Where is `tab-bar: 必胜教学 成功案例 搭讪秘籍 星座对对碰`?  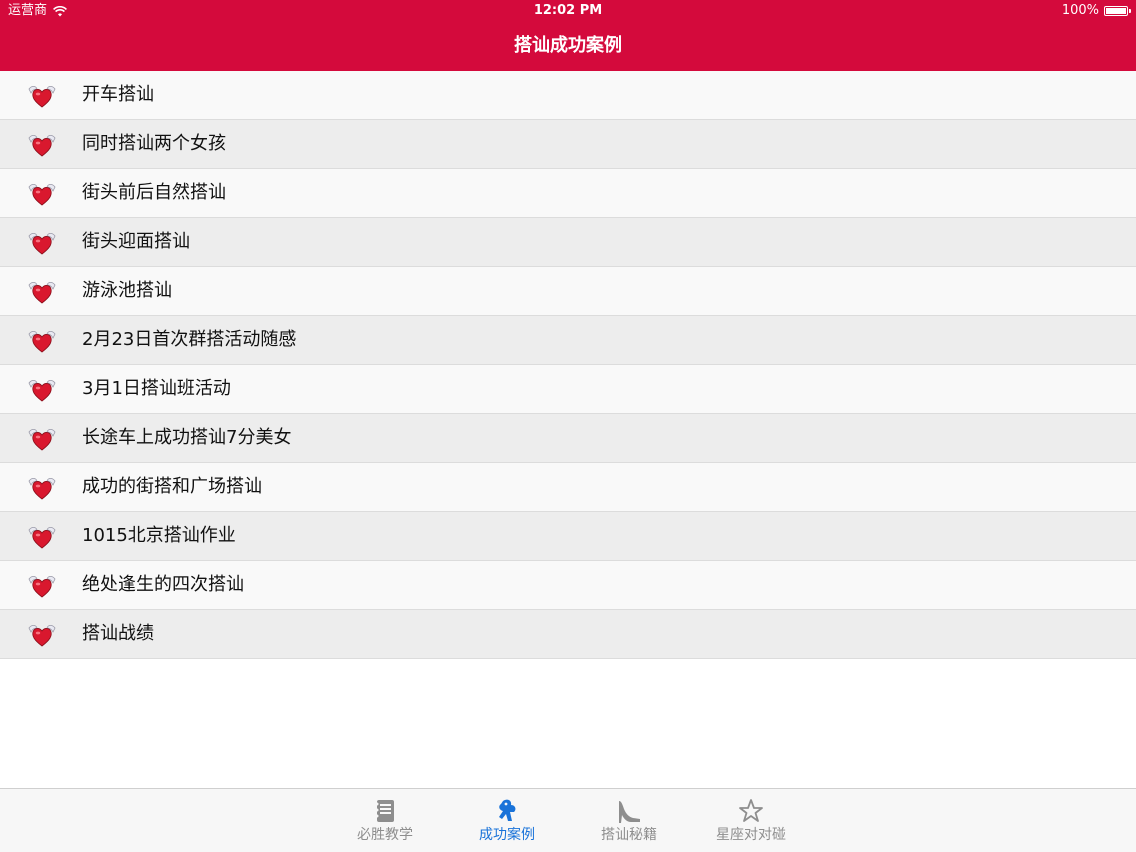 tab-bar: 必胜教学 成功案例 搭讪秘籍 星座对对碰 is located at coordinates (568, 820).